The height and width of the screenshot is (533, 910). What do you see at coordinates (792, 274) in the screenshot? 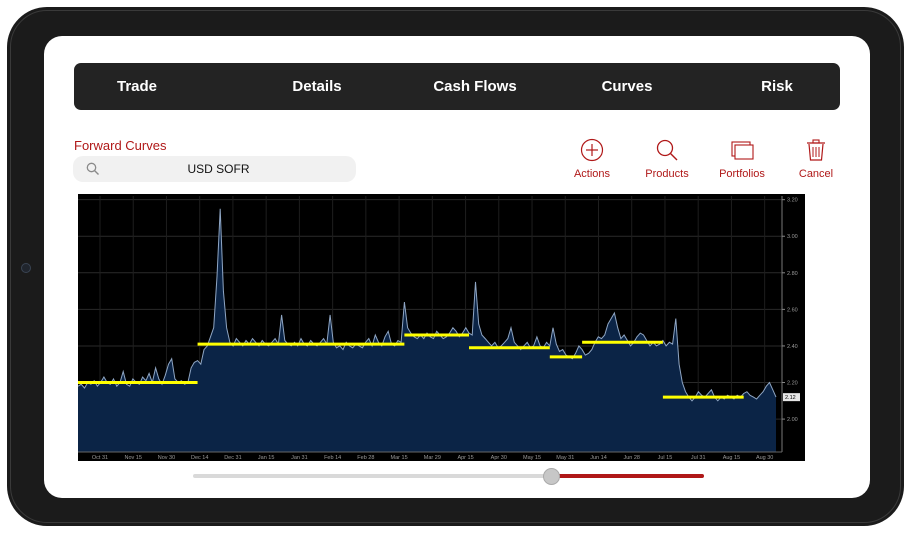
I see `y-tick-label: 2.80` at bounding box center [792, 274].